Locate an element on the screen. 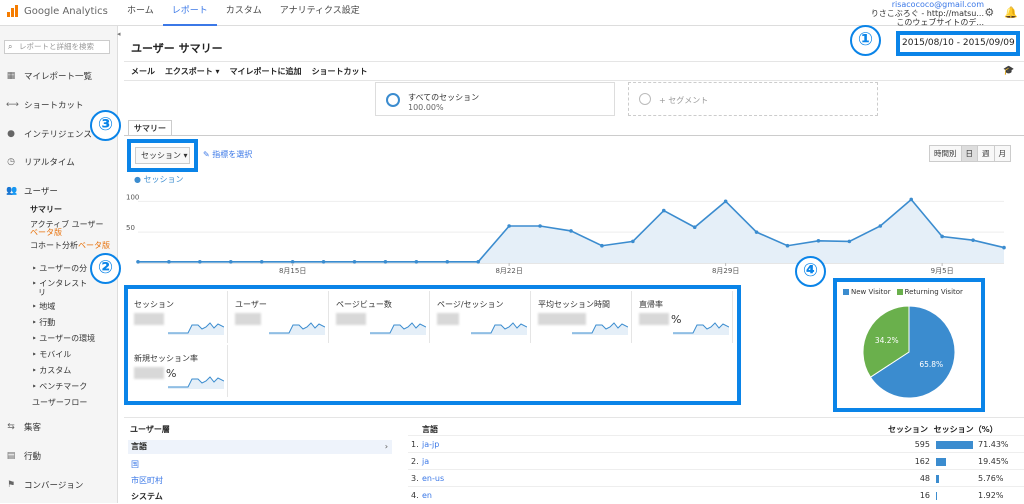  user-layer-item-city: 市区町村 is located at coordinates (260, 481).